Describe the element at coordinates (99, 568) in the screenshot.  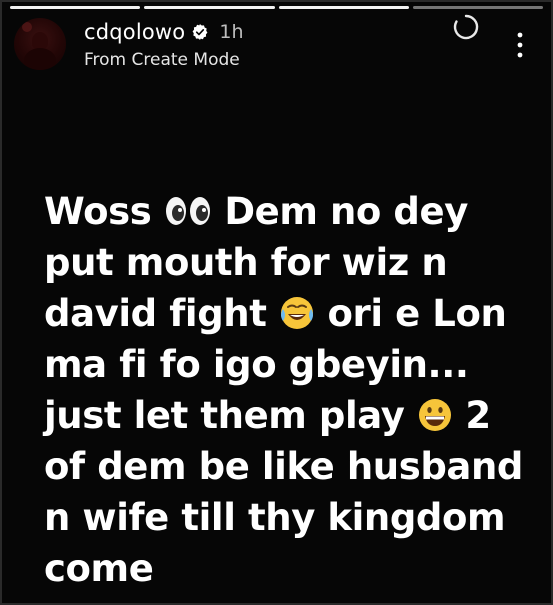
I see `text-segment: come` at that location.